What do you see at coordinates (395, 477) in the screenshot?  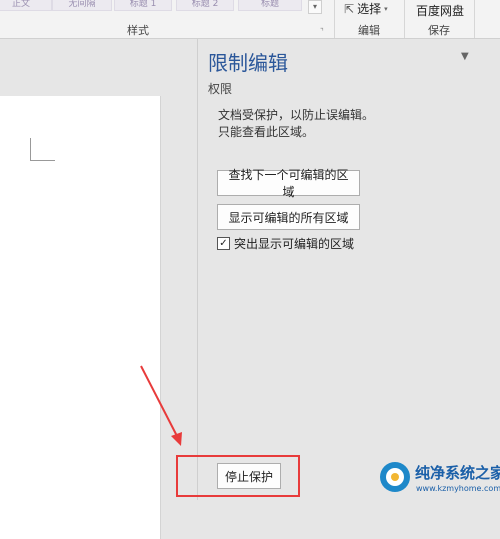 I see `watermark-logo` at bounding box center [395, 477].